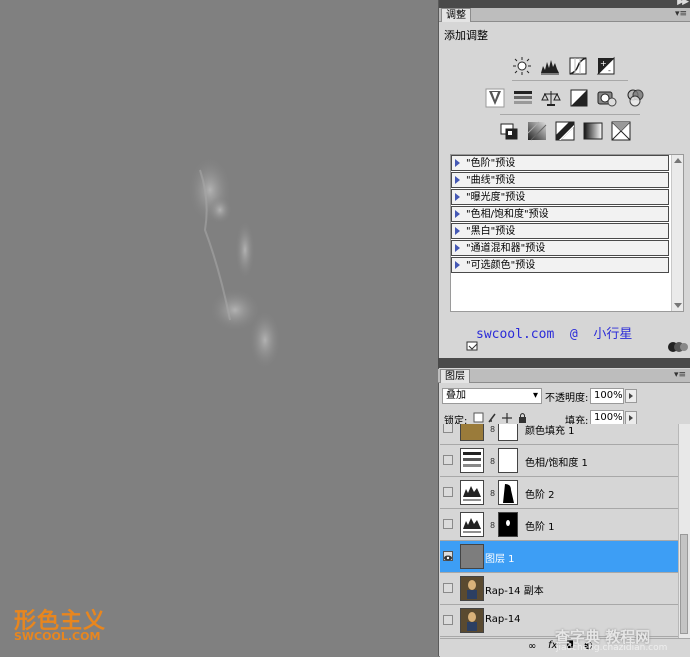 This screenshot has width=690, height=657. What do you see at coordinates (683, 3) in the screenshot?
I see `collapse-icon: ▶▶` at bounding box center [683, 3].